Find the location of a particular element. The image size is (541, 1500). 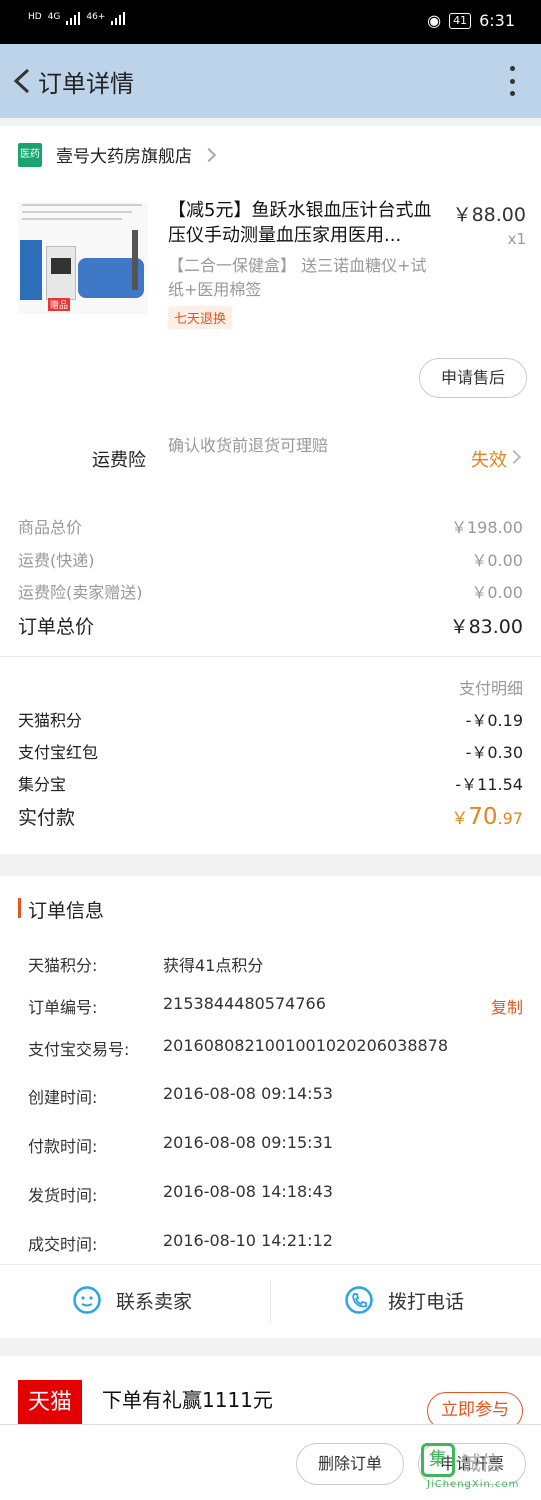

info-value: 2016-08-08 09:14:53 is located at coordinates (248, 1093).